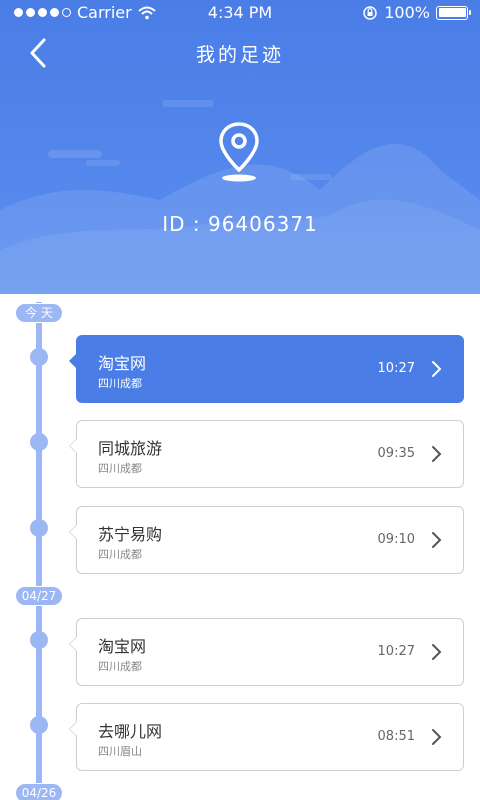 The width and height of the screenshot is (480, 800). What do you see at coordinates (266, 454) in the screenshot?
I see `footprint-card-tongcheng: 同城旅游 四川成都 09:35` at bounding box center [266, 454].